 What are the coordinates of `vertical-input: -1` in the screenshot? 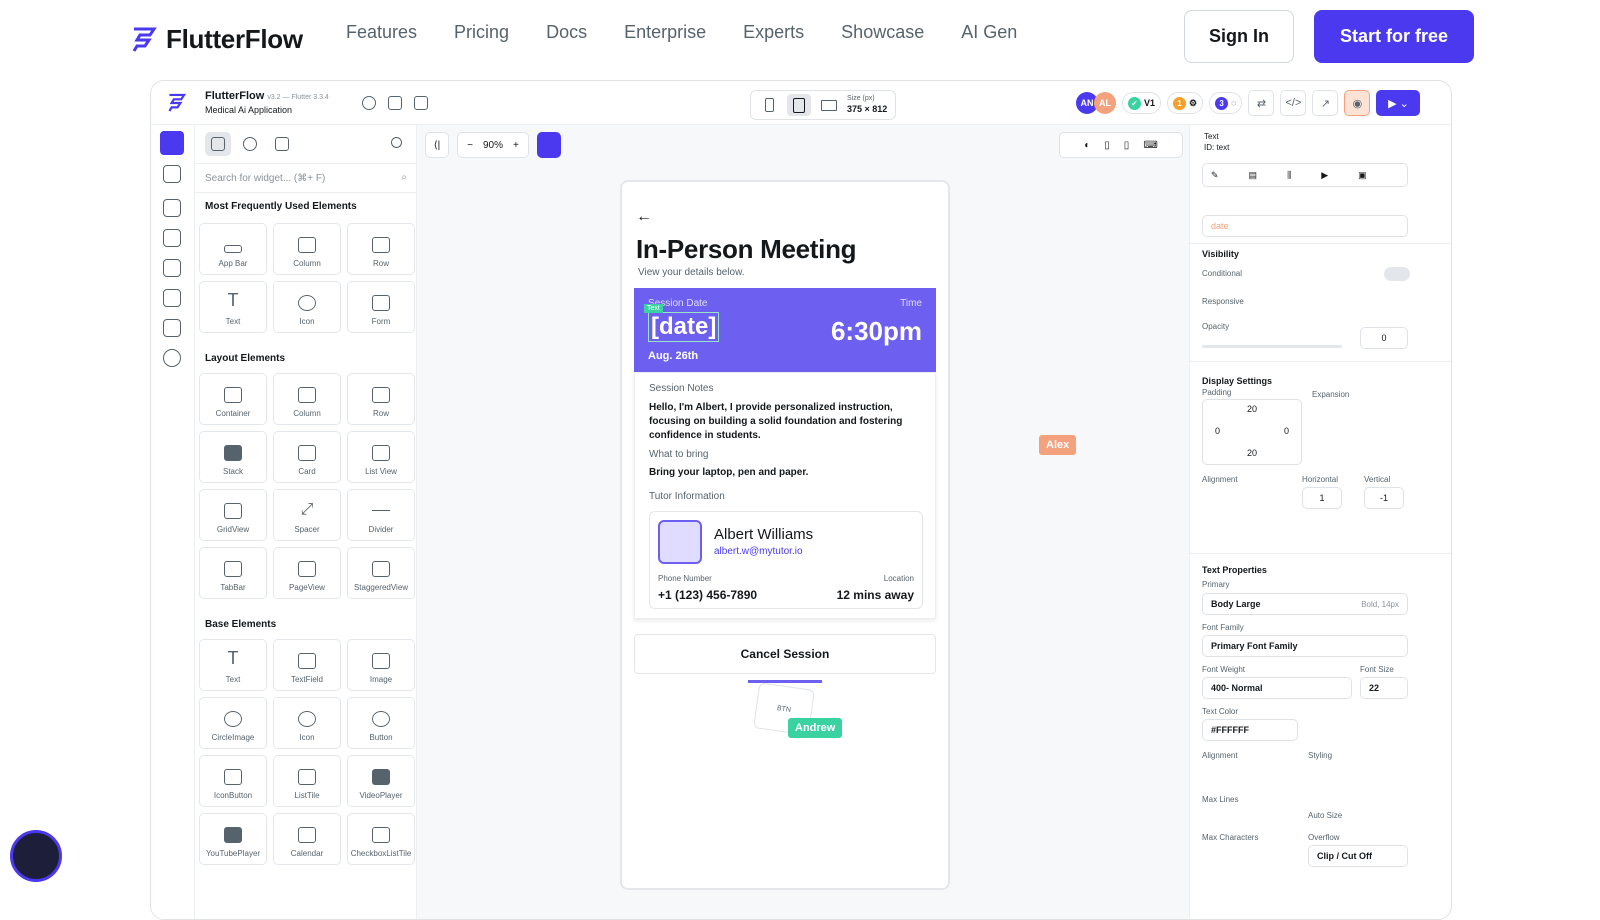 It's located at (1384, 498).